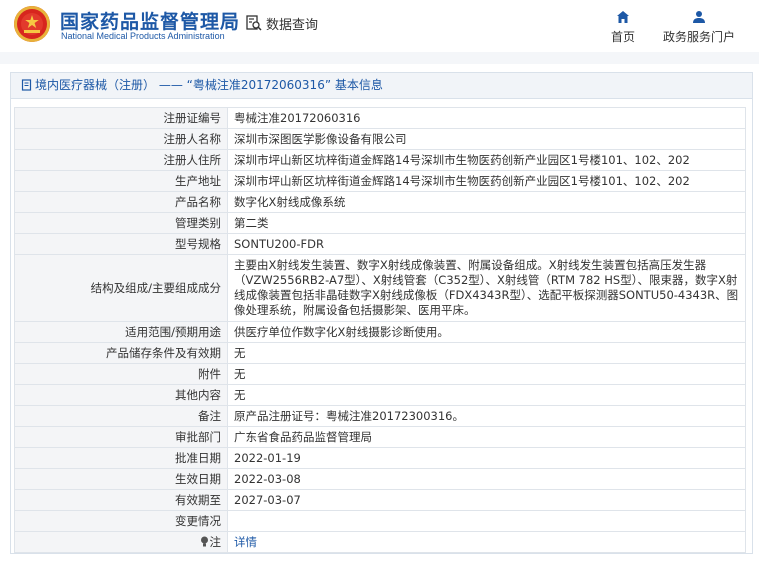 This screenshot has width=759, height=562. Describe the element at coordinates (192, 118) in the screenshot. I see `field-label-text: 注册证编号` at that location.